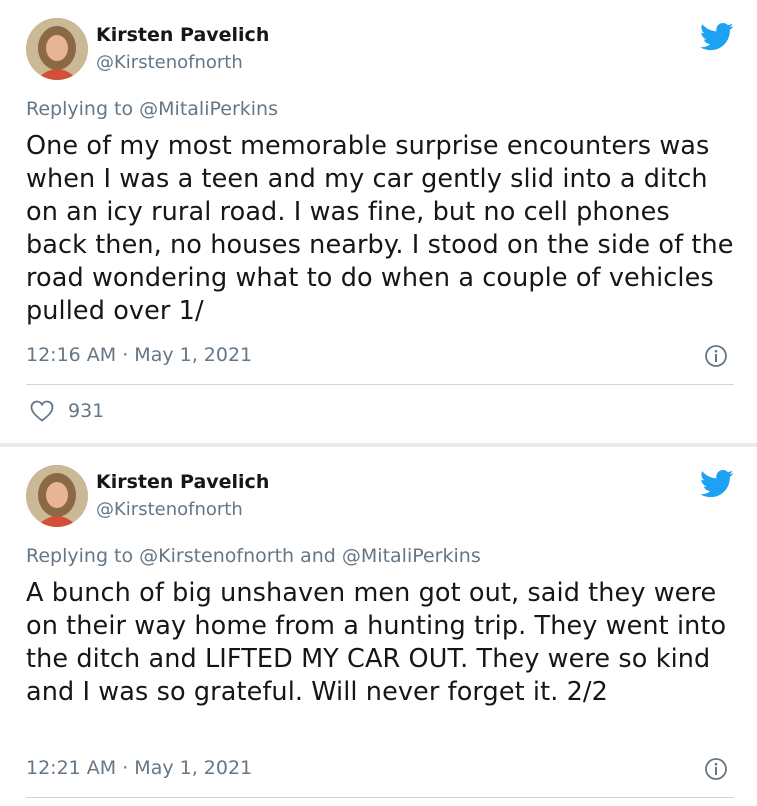 This screenshot has height=806, width=757. I want to click on reply-to-link: @MitaliPerkins, so click(208, 109).